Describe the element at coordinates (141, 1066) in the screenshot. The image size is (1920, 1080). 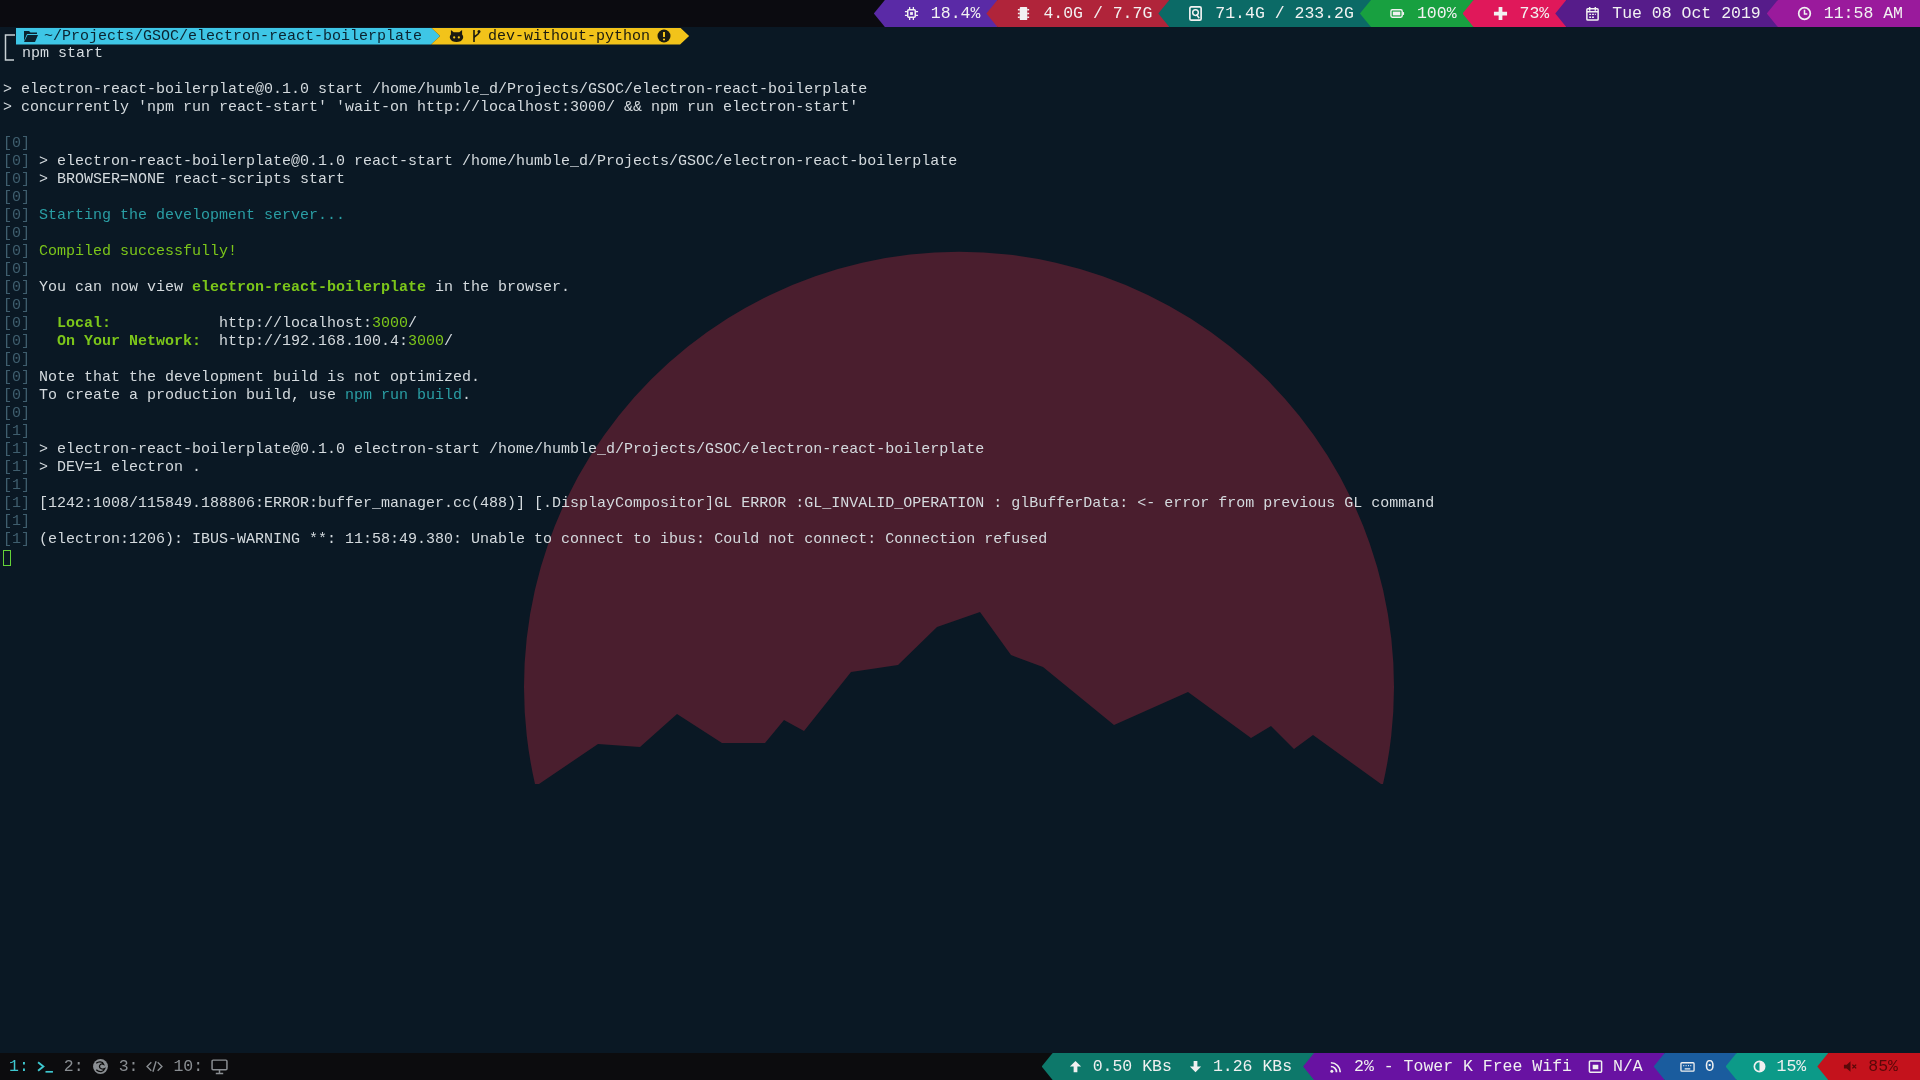
I see `workspace-button: 3:` at that location.